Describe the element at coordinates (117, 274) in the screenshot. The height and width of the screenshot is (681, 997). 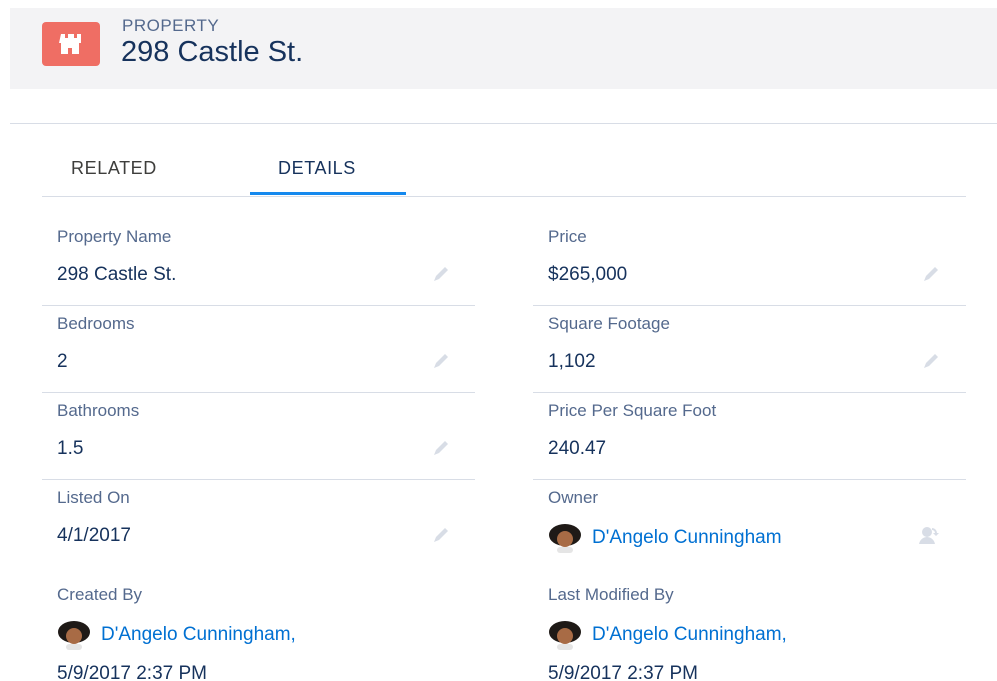
I see `field-value: 298 Castle St.` at that location.